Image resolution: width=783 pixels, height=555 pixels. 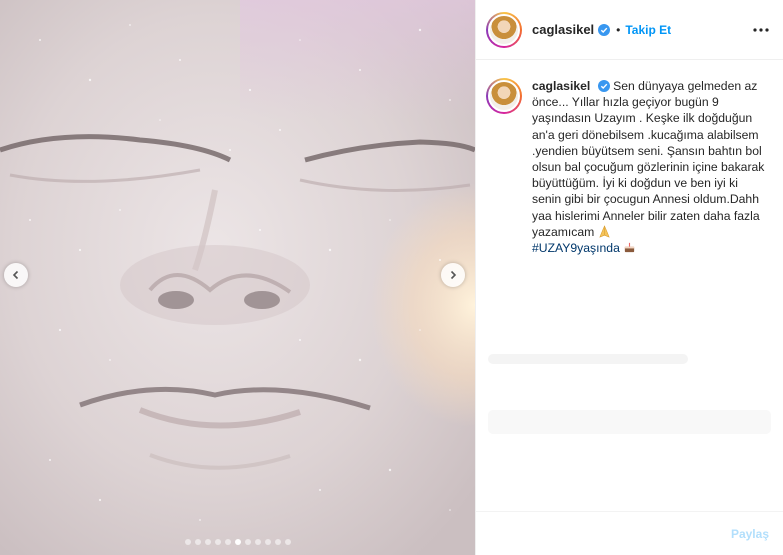 I want to click on faded-actions-area, so click(x=629, y=422).